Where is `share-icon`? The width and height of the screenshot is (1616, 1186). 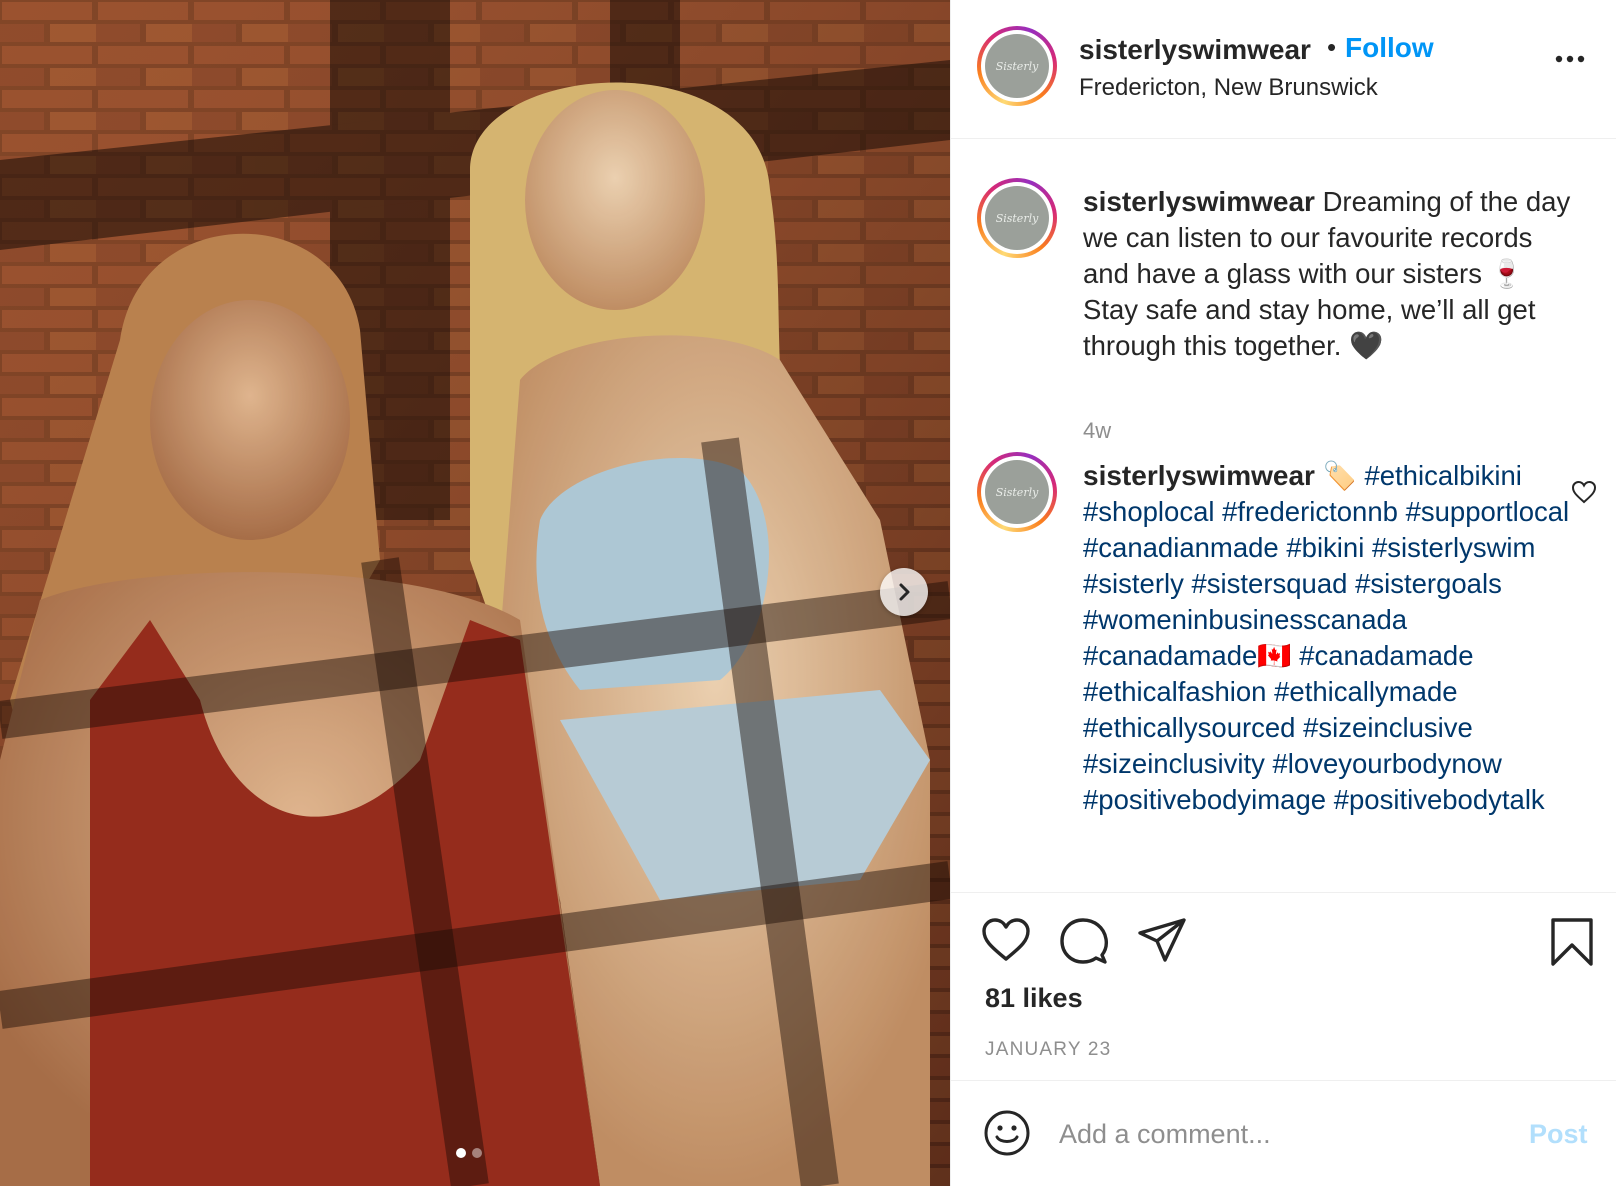
share-icon is located at coordinates (1162, 940).